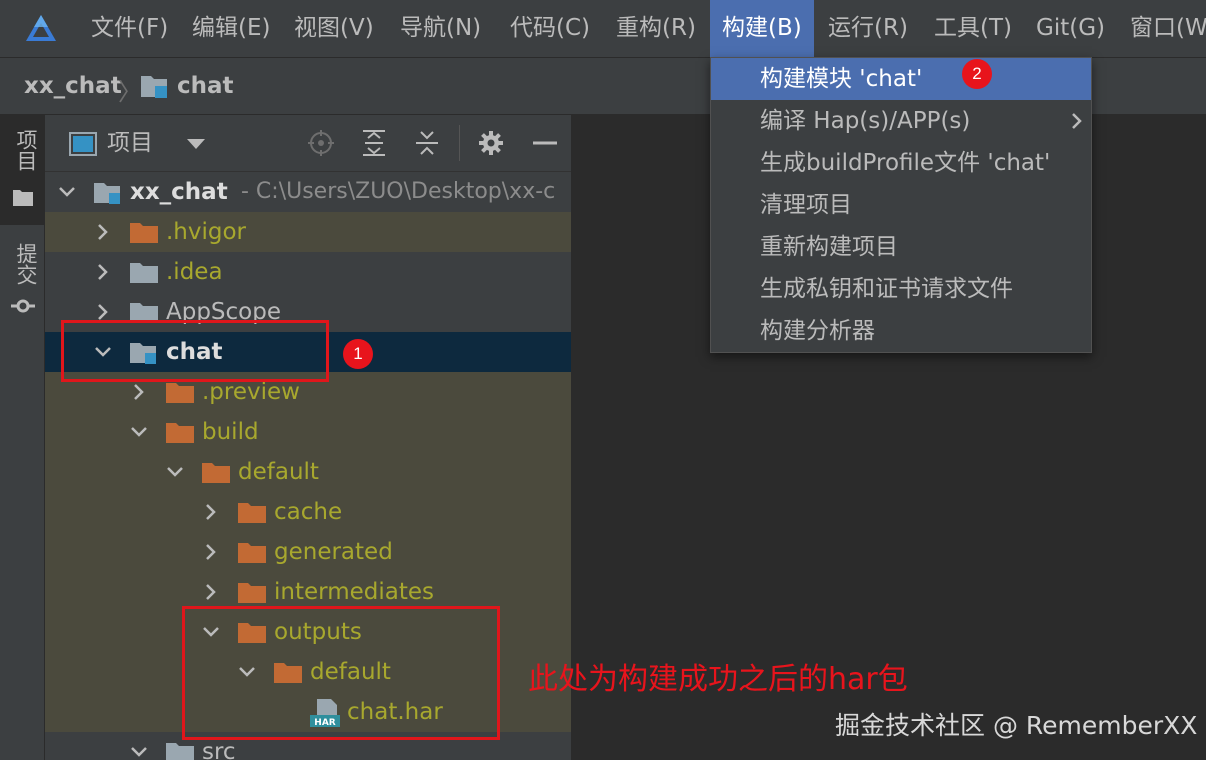 This screenshot has height=760, width=1206. Describe the element at coordinates (718, 679) in the screenshot. I see `annotation-note: 此处为构建成功之后的har包` at that location.